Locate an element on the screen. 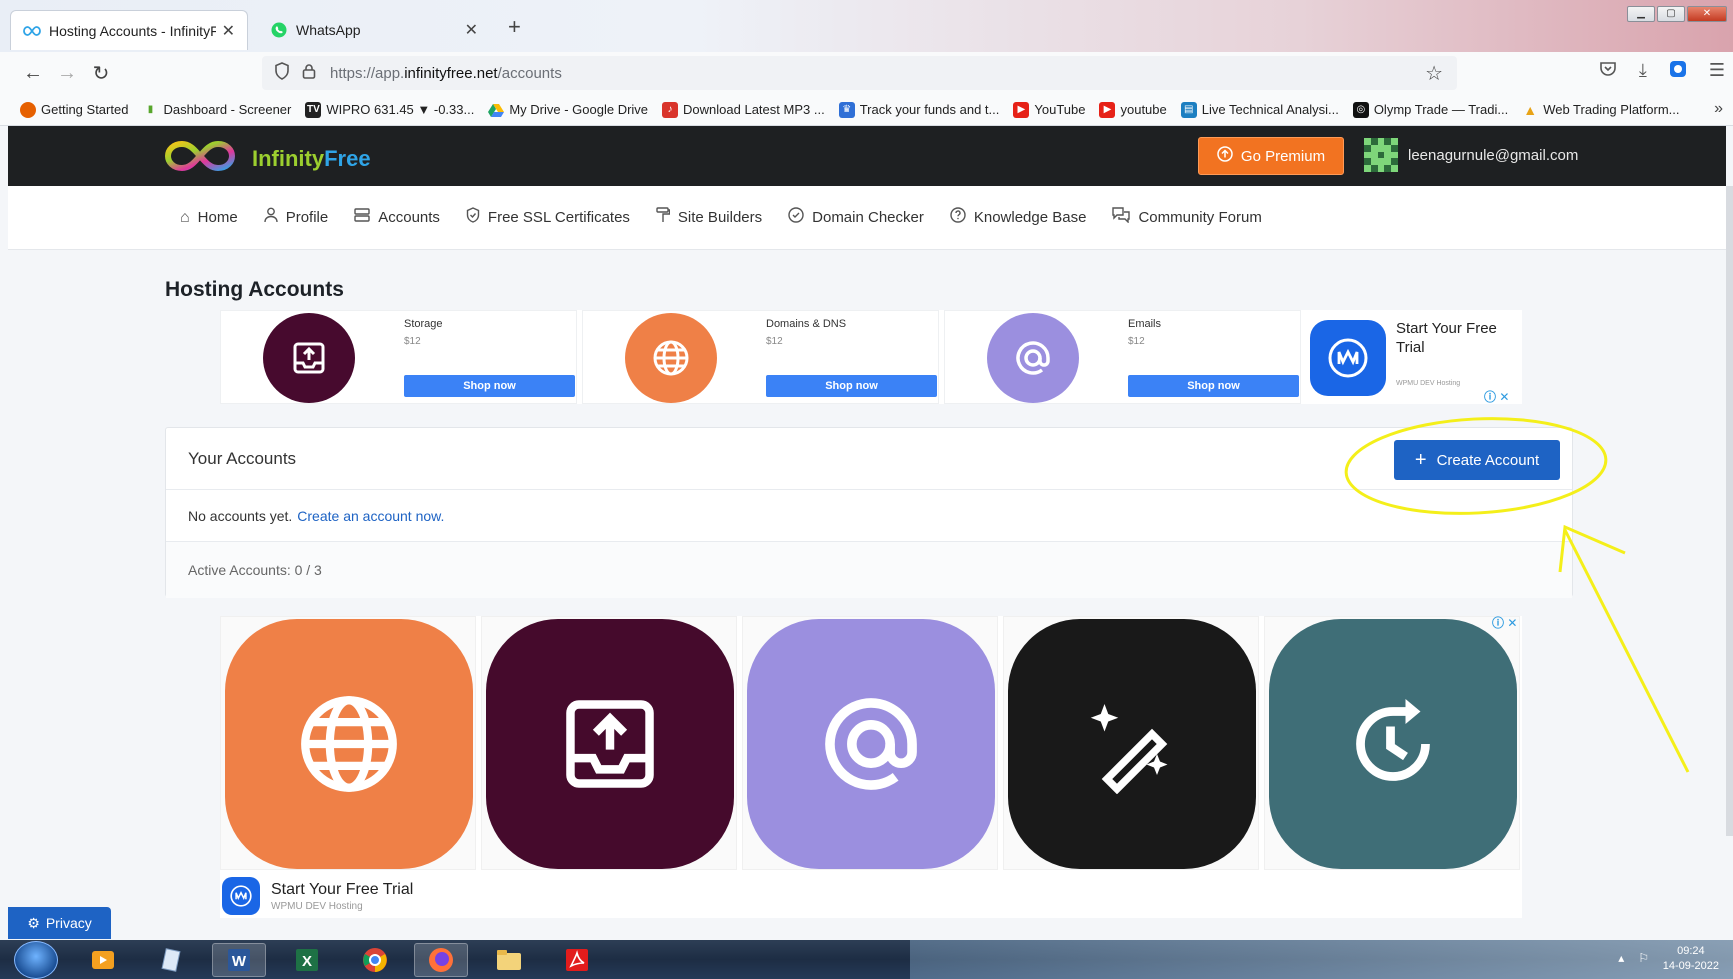  nav-item-ssl: Free SSL Certificates is located at coordinates (548, 217).